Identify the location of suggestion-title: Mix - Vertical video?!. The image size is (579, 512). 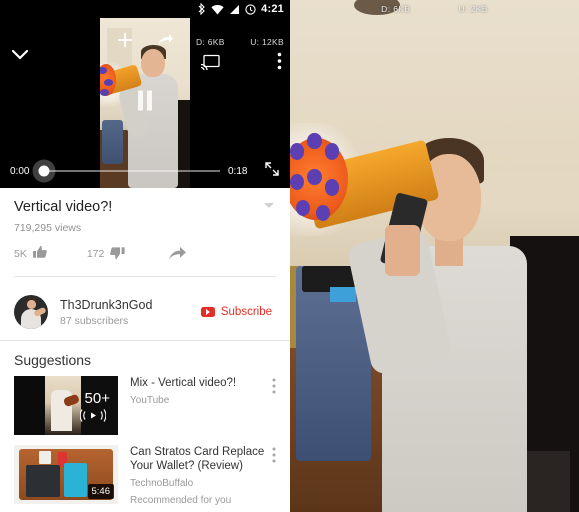
(183, 383).